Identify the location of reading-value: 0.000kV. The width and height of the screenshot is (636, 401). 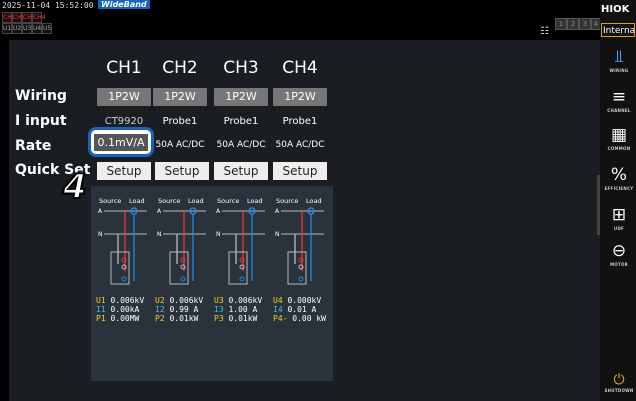
(304, 300).